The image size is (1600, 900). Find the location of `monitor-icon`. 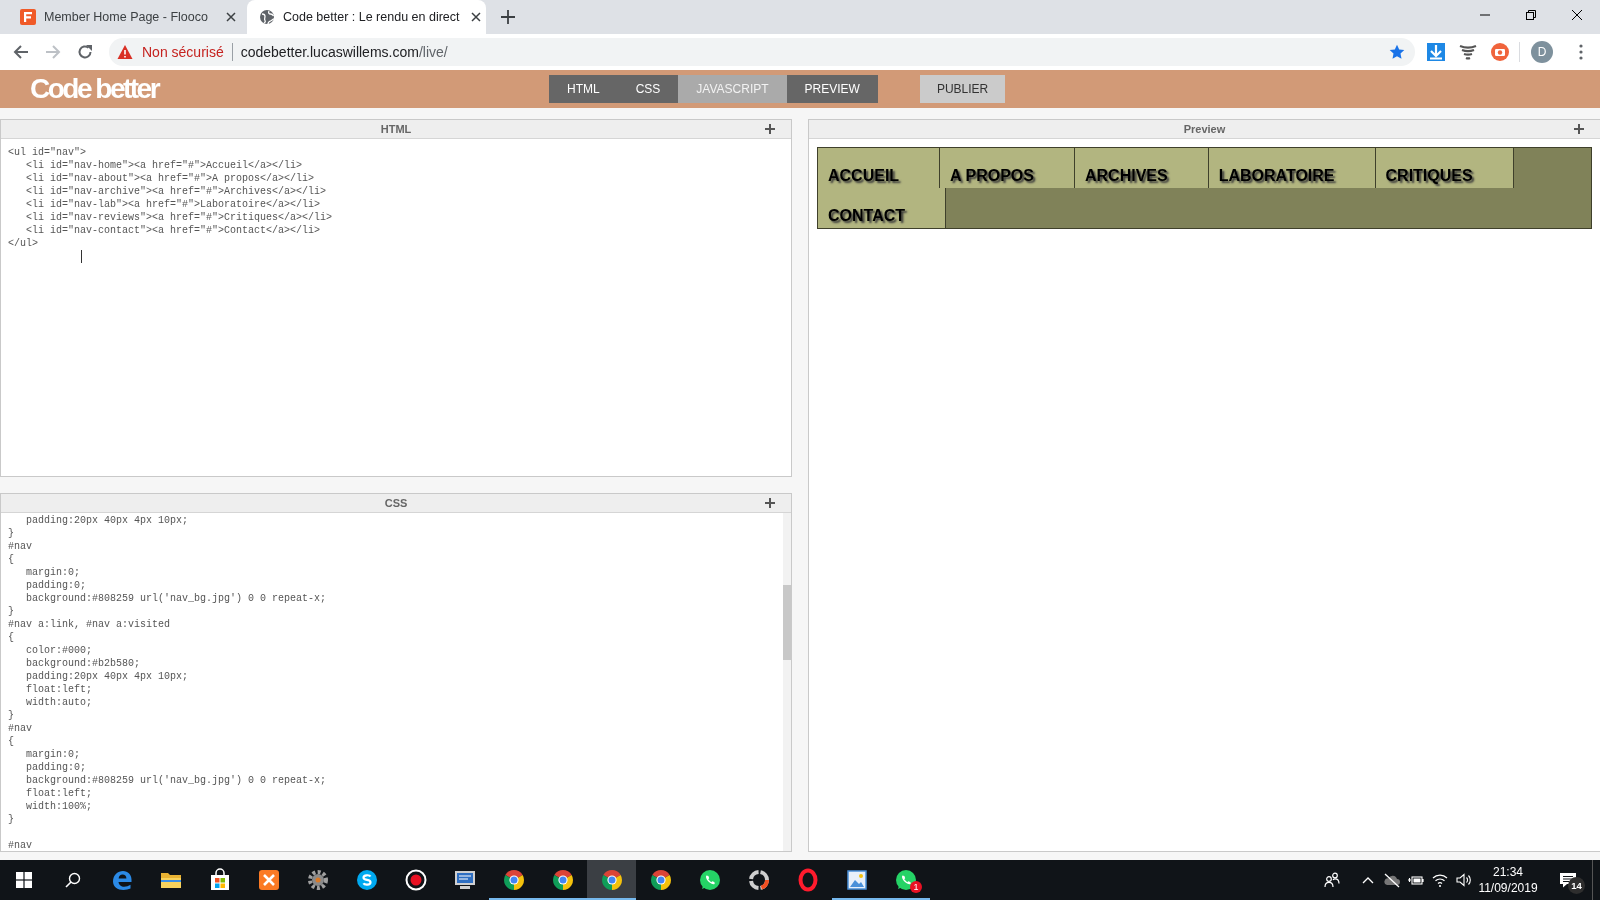

monitor-icon is located at coordinates (464, 880).